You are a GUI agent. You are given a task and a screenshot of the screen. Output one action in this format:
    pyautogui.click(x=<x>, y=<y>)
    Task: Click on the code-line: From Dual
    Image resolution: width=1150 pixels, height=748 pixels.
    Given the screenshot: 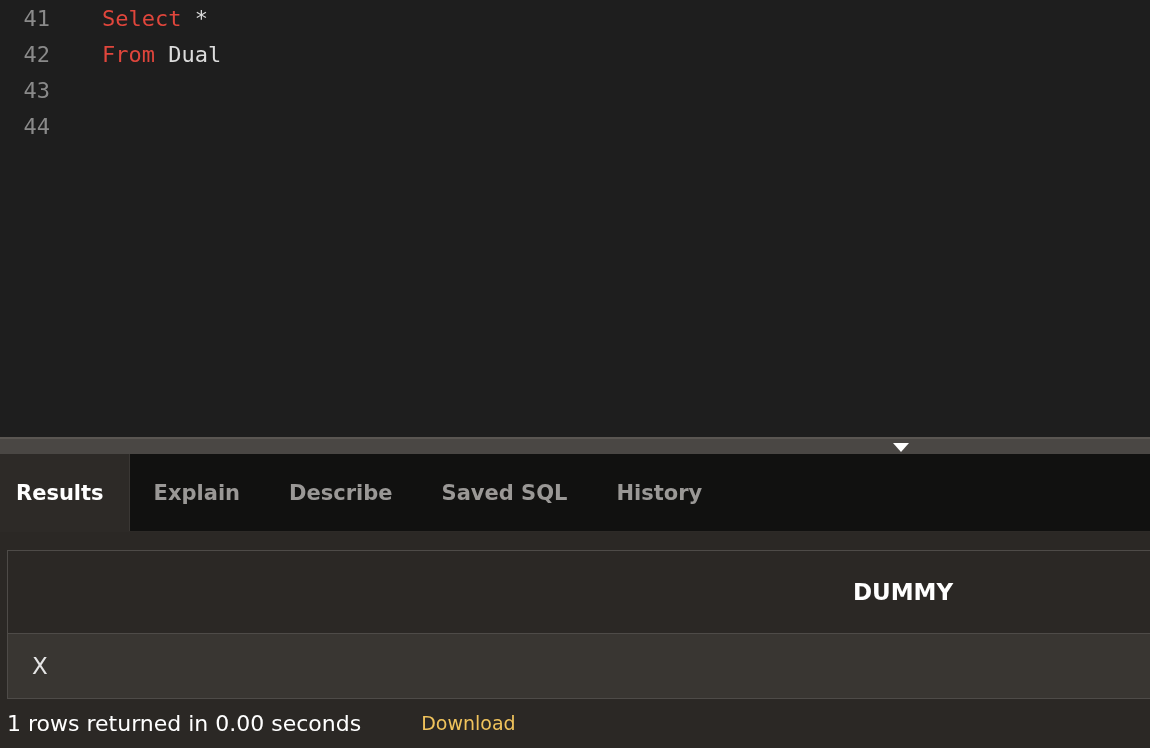 What is the action you would take?
    pyautogui.click(x=162, y=54)
    